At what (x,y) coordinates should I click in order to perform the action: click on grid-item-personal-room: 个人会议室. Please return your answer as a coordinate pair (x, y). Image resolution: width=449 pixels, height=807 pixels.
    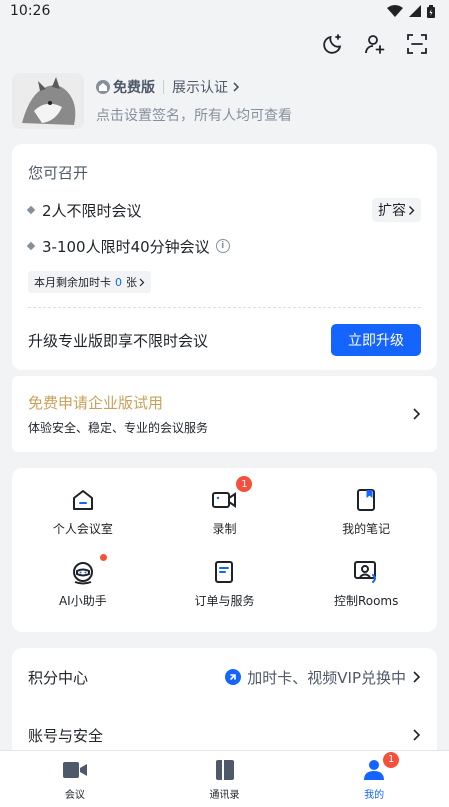
    Looking at the image, I should click on (83, 514).